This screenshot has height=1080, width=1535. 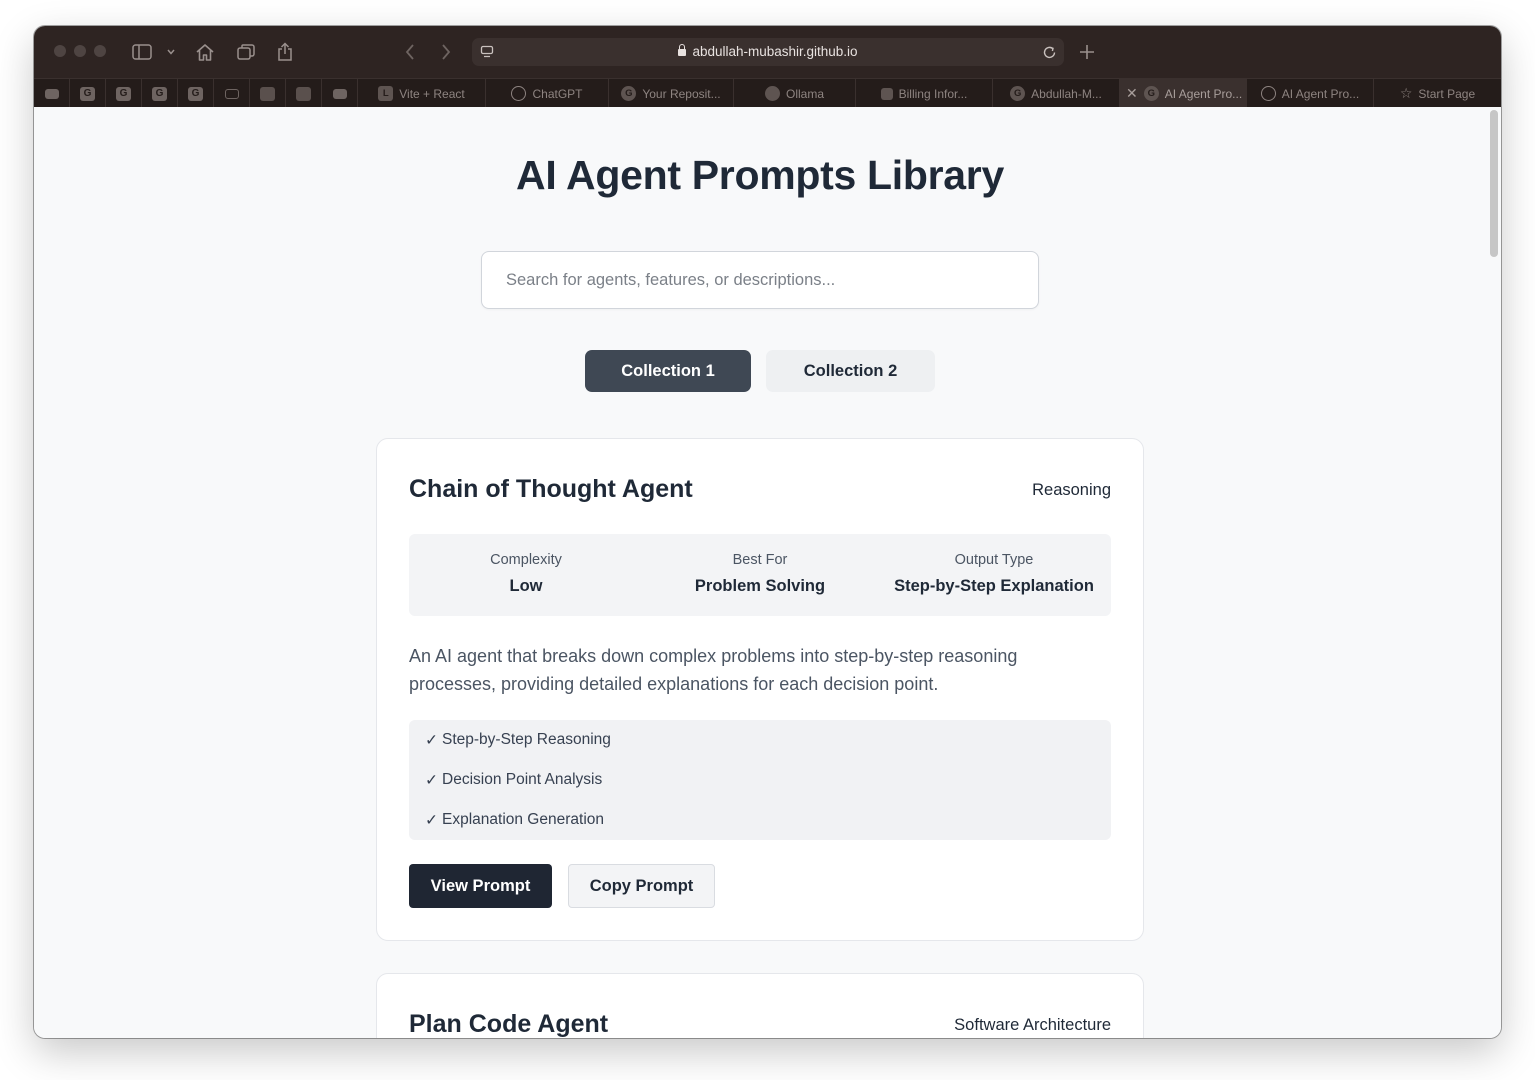 What do you see at coordinates (100, 51) in the screenshot?
I see `zoom-window-button` at bounding box center [100, 51].